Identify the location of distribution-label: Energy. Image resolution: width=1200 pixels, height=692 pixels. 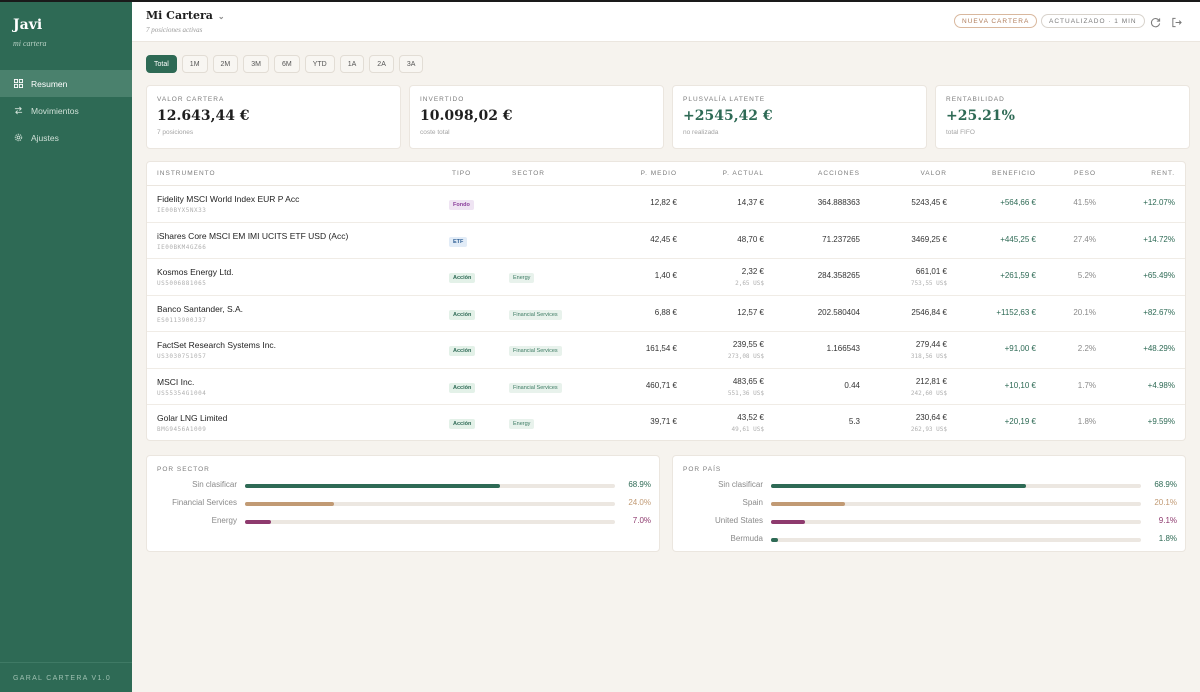
(224, 520).